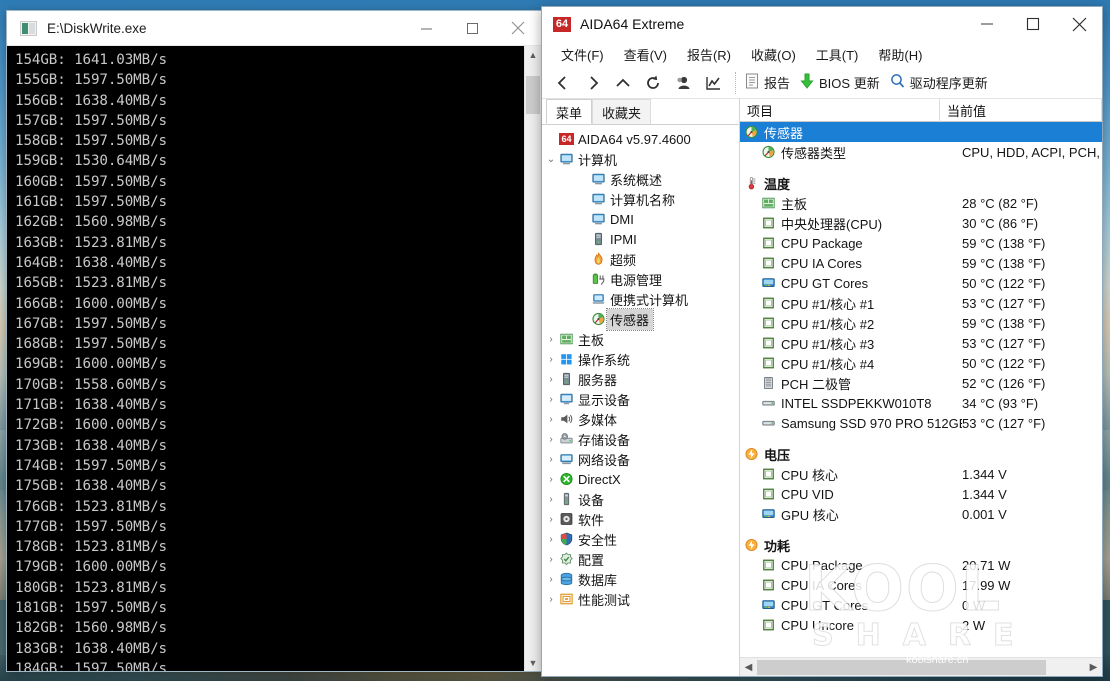  Describe the element at coordinates (921, 303) in the screenshot. I see `report-row: CPU #1/核心 #1 53 °C (127 °F)` at that location.